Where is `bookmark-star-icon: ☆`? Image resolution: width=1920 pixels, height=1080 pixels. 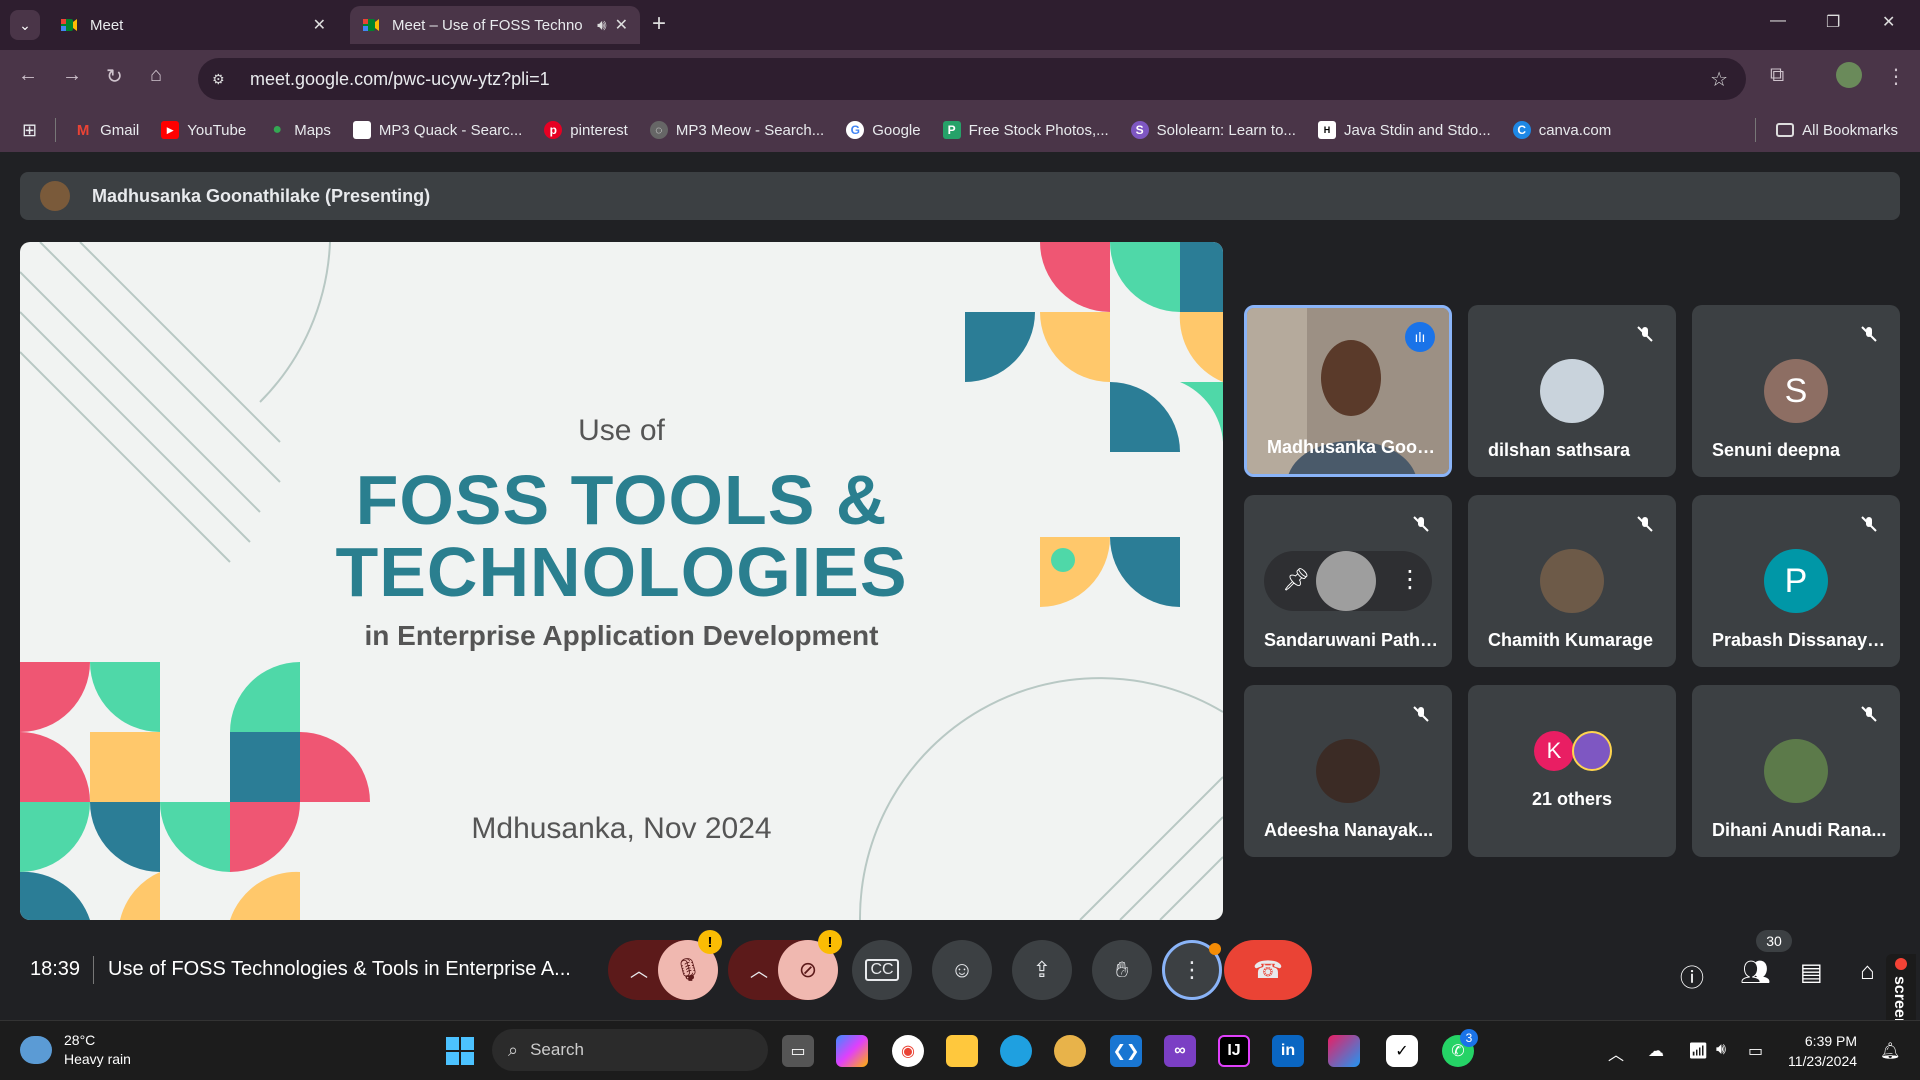
bookmark-star-icon: ☆ is located at coordinates (1719, 79).